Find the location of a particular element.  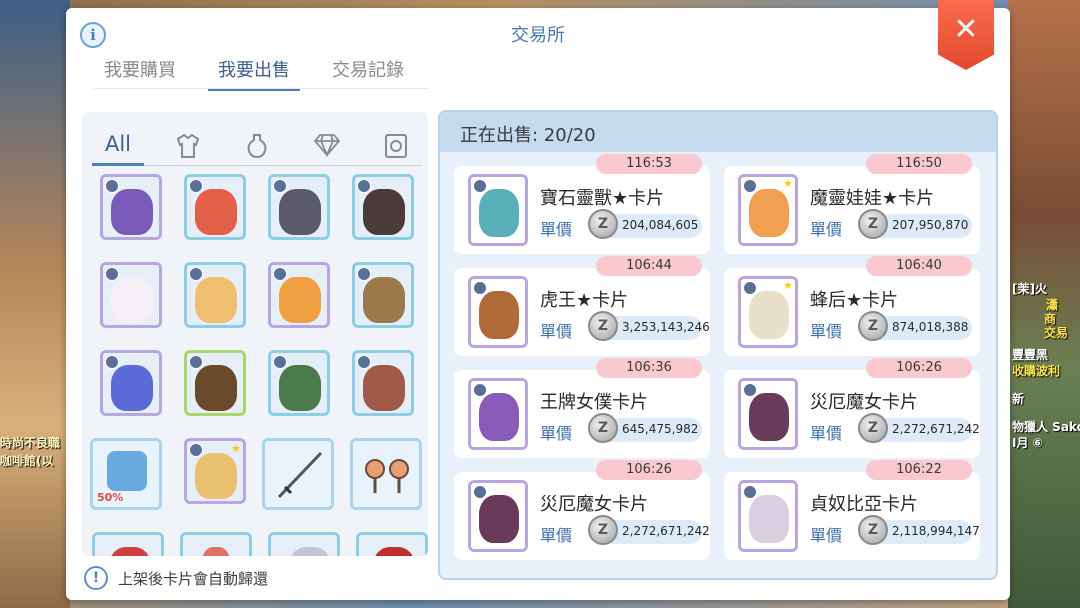

dialog-title: 交易所 is located at coordinates (538, 35).